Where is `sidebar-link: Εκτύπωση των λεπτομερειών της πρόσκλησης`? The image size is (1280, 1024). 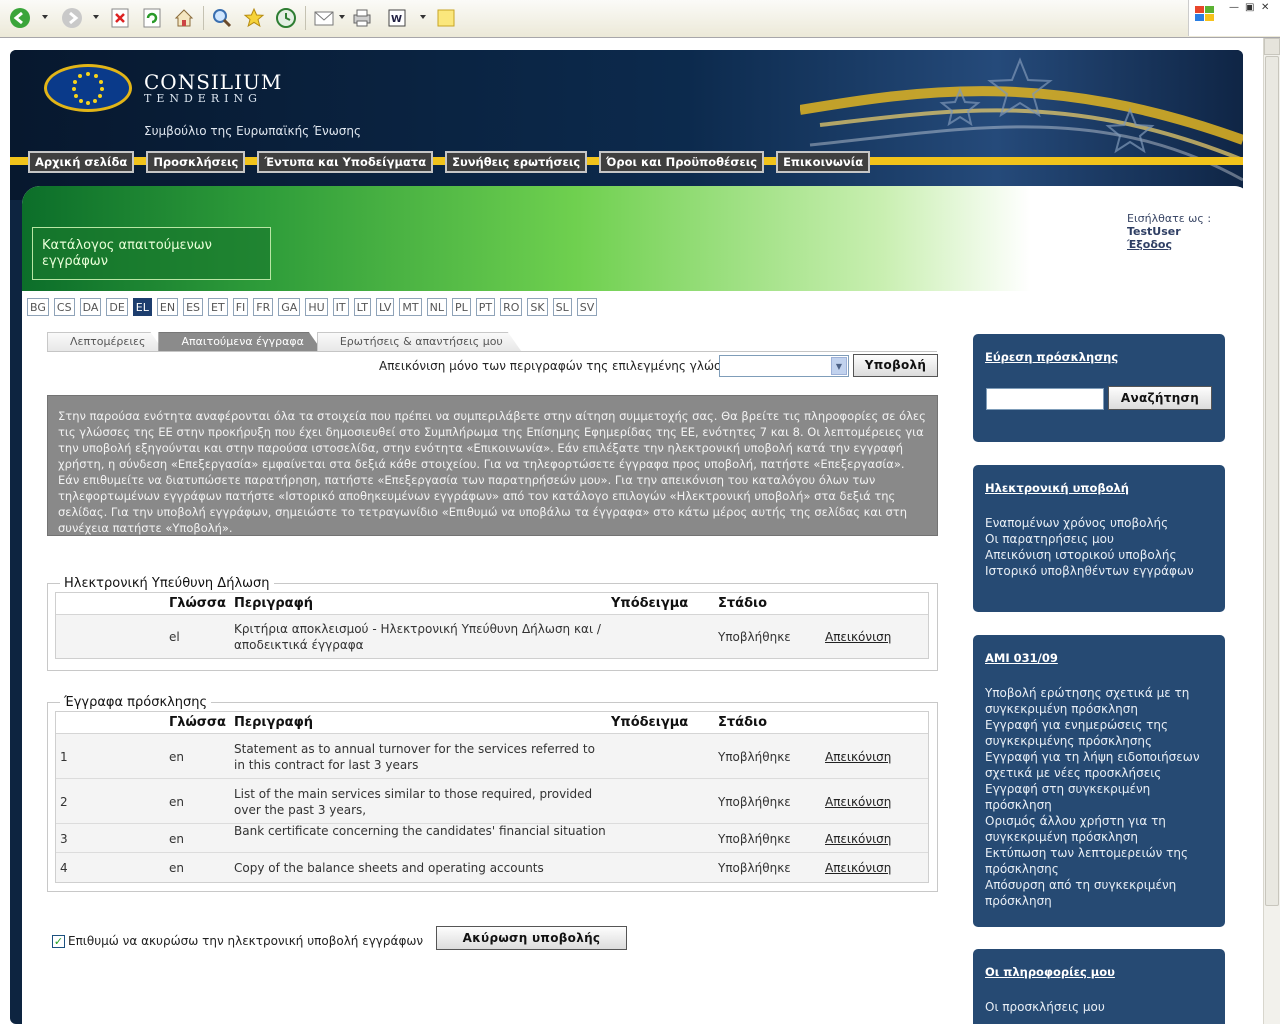
sidebar-link: Εκτύπωση των λεπτομερειών της πρόσκλησης is located at coordinates (1099, 861).